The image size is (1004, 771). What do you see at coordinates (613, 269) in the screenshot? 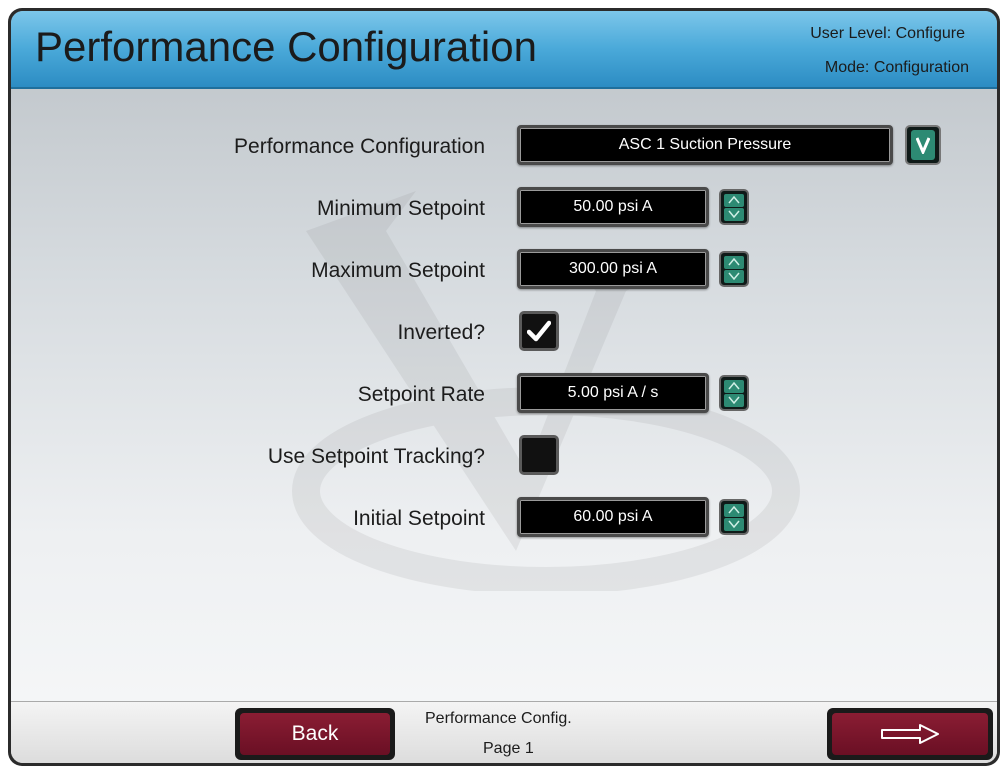
I see `maximum-setpoint-field: 300.00 psi A` at bounding box center [613, 269].